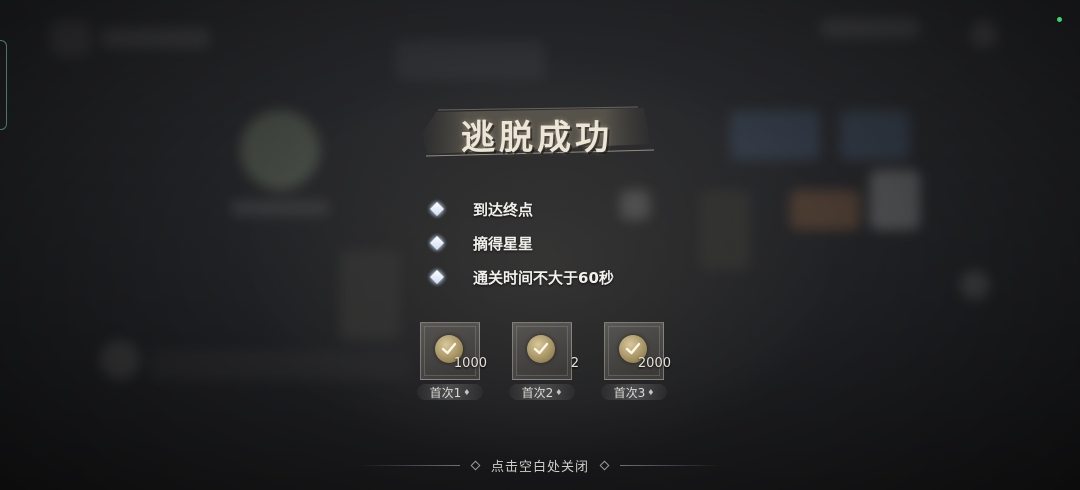 This screenshot has height=490, width=1080. Describe the element at coordinates (637, 351) in the screenshot. I see `reward-slot: 2000` at that location.